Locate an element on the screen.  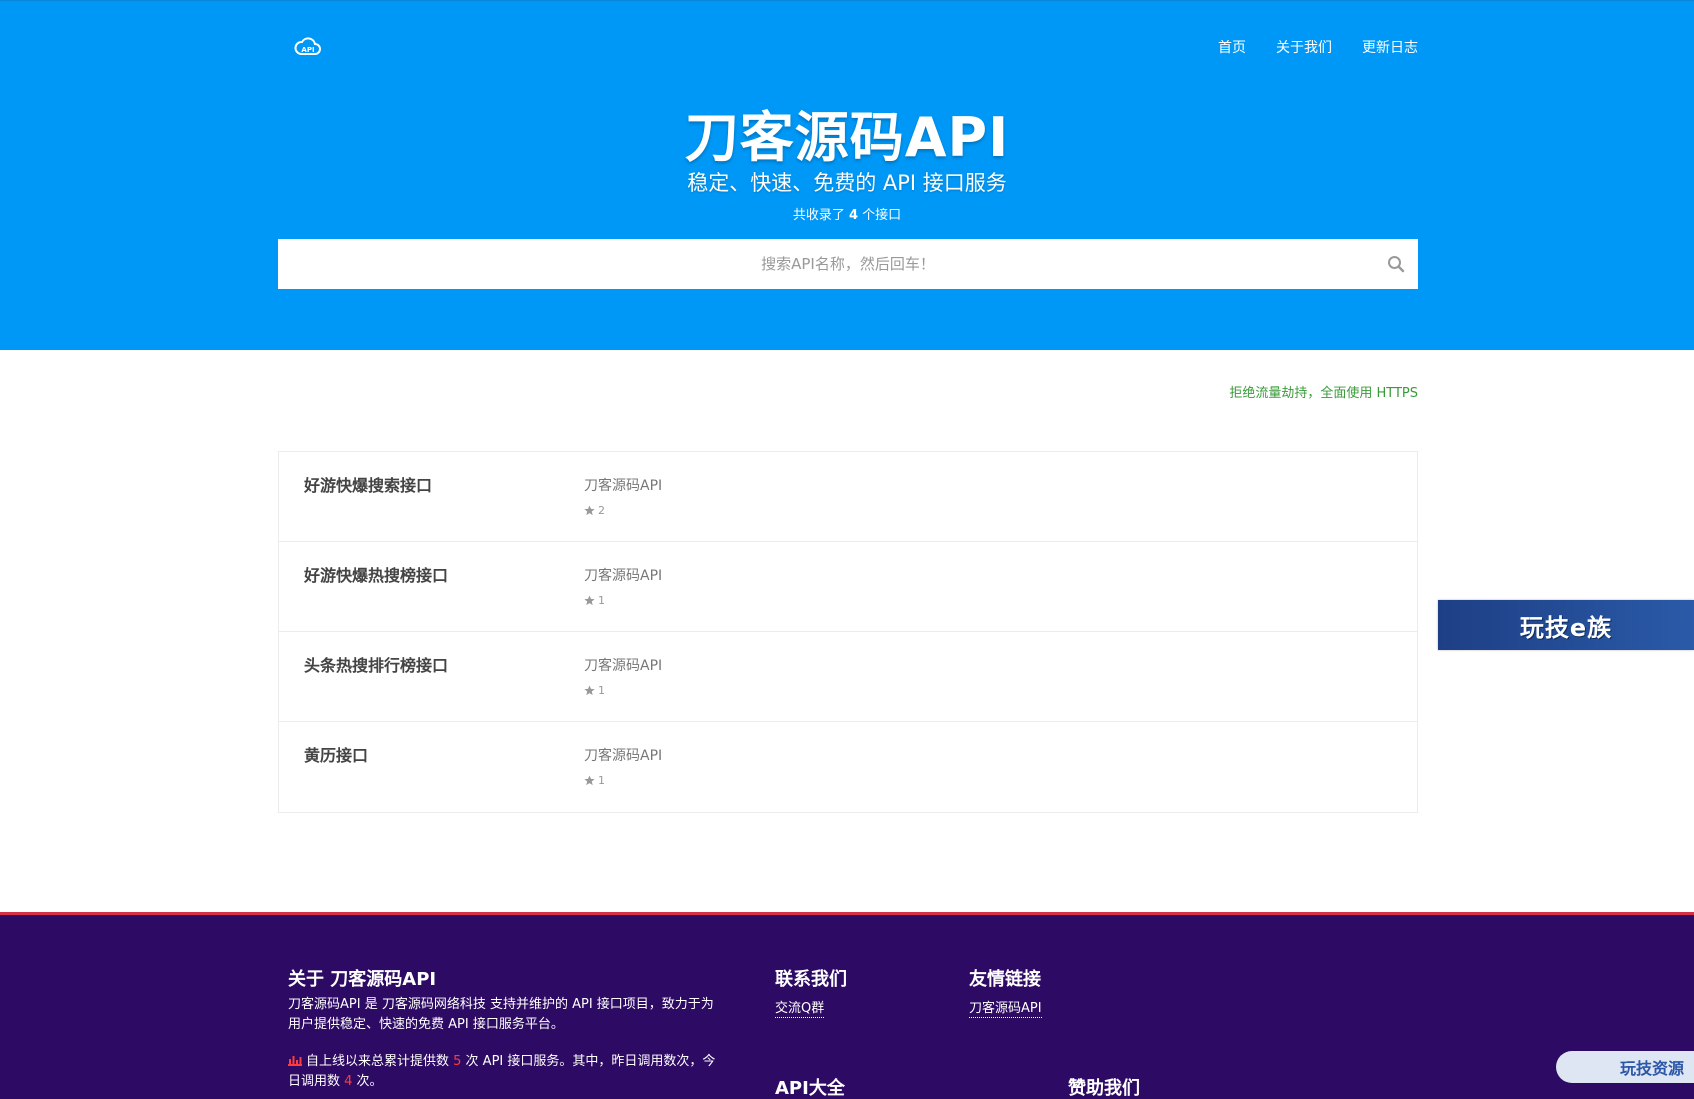
search-icon is located at coordinates (1396, 264).